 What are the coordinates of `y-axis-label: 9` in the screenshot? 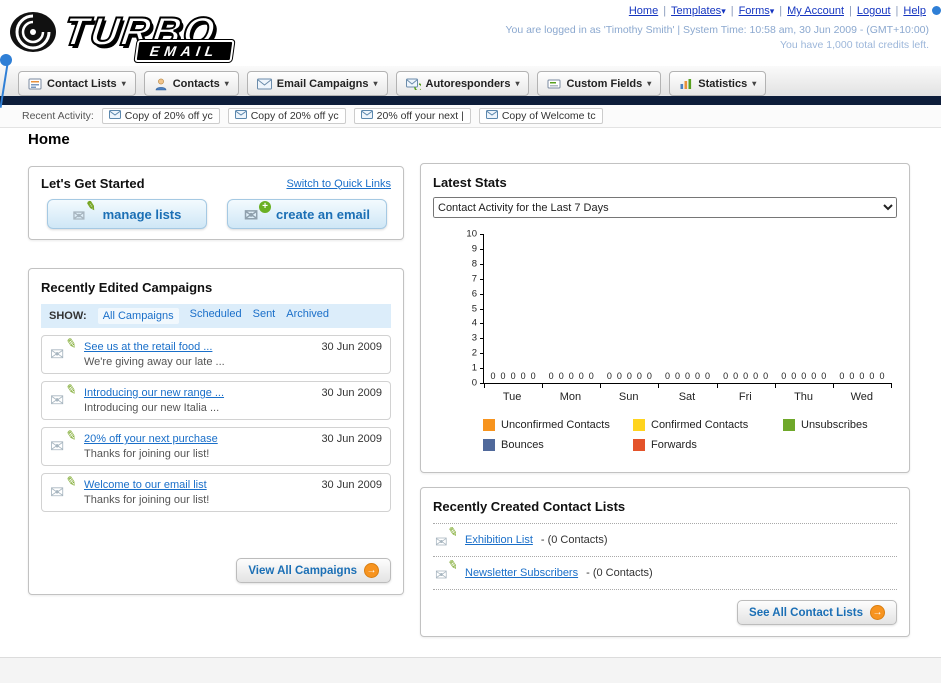 It's located at (474, 249).